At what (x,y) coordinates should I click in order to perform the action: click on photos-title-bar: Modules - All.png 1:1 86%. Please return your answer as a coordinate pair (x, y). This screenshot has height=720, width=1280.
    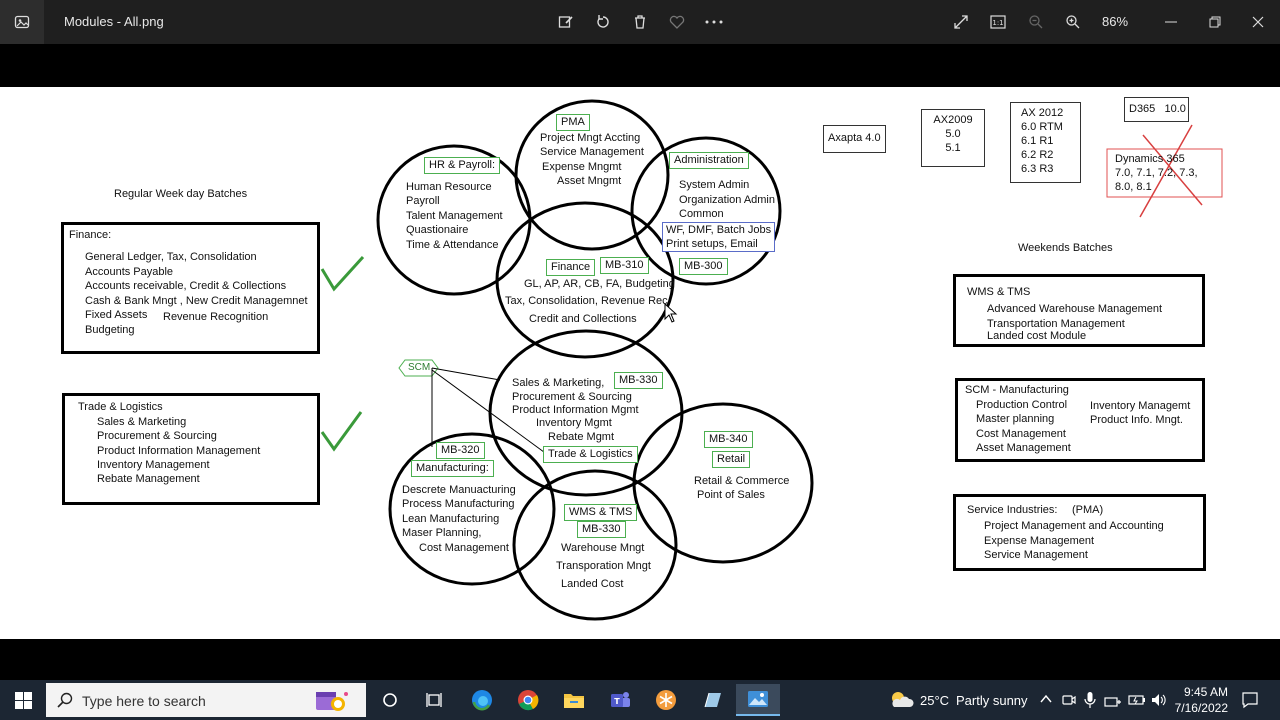
    Looking at the image, I should click on (640, 22).